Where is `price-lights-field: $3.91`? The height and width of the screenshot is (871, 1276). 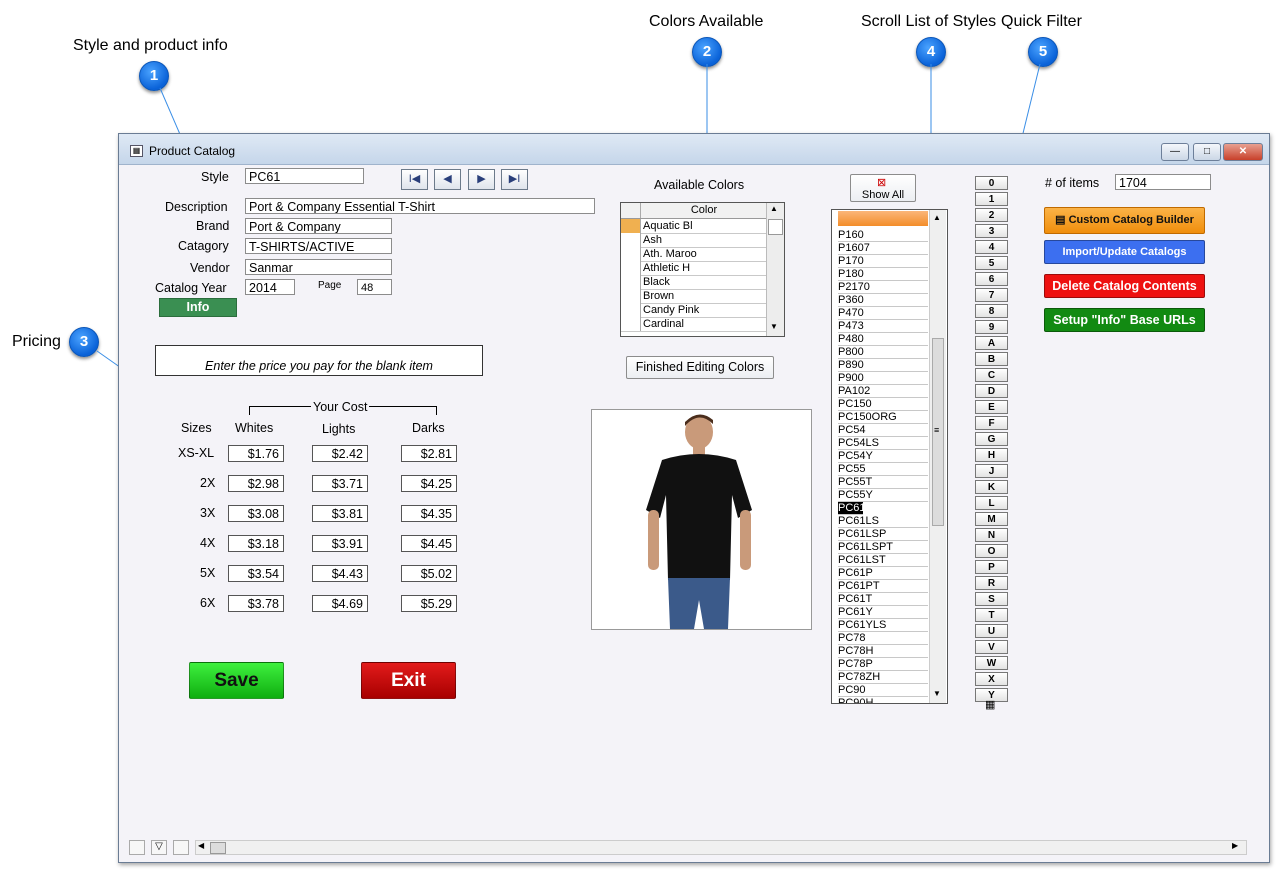 price-lights-field: $3.91 is located at coordinates (340, 543).